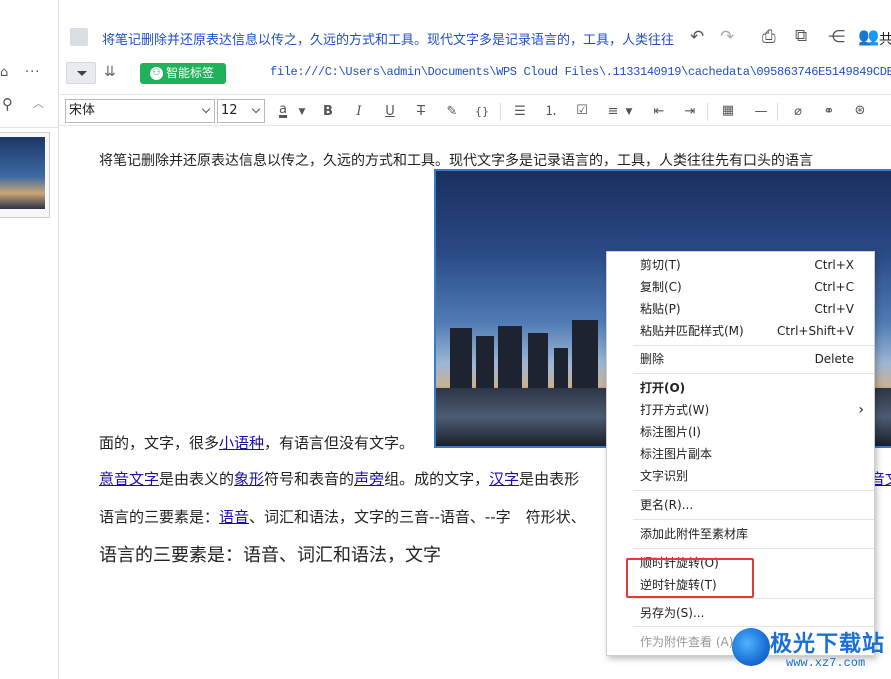 The image size is (891, 679). I want to click on menu-item-annotate-image: 标注图片(I), so click(740, 432).